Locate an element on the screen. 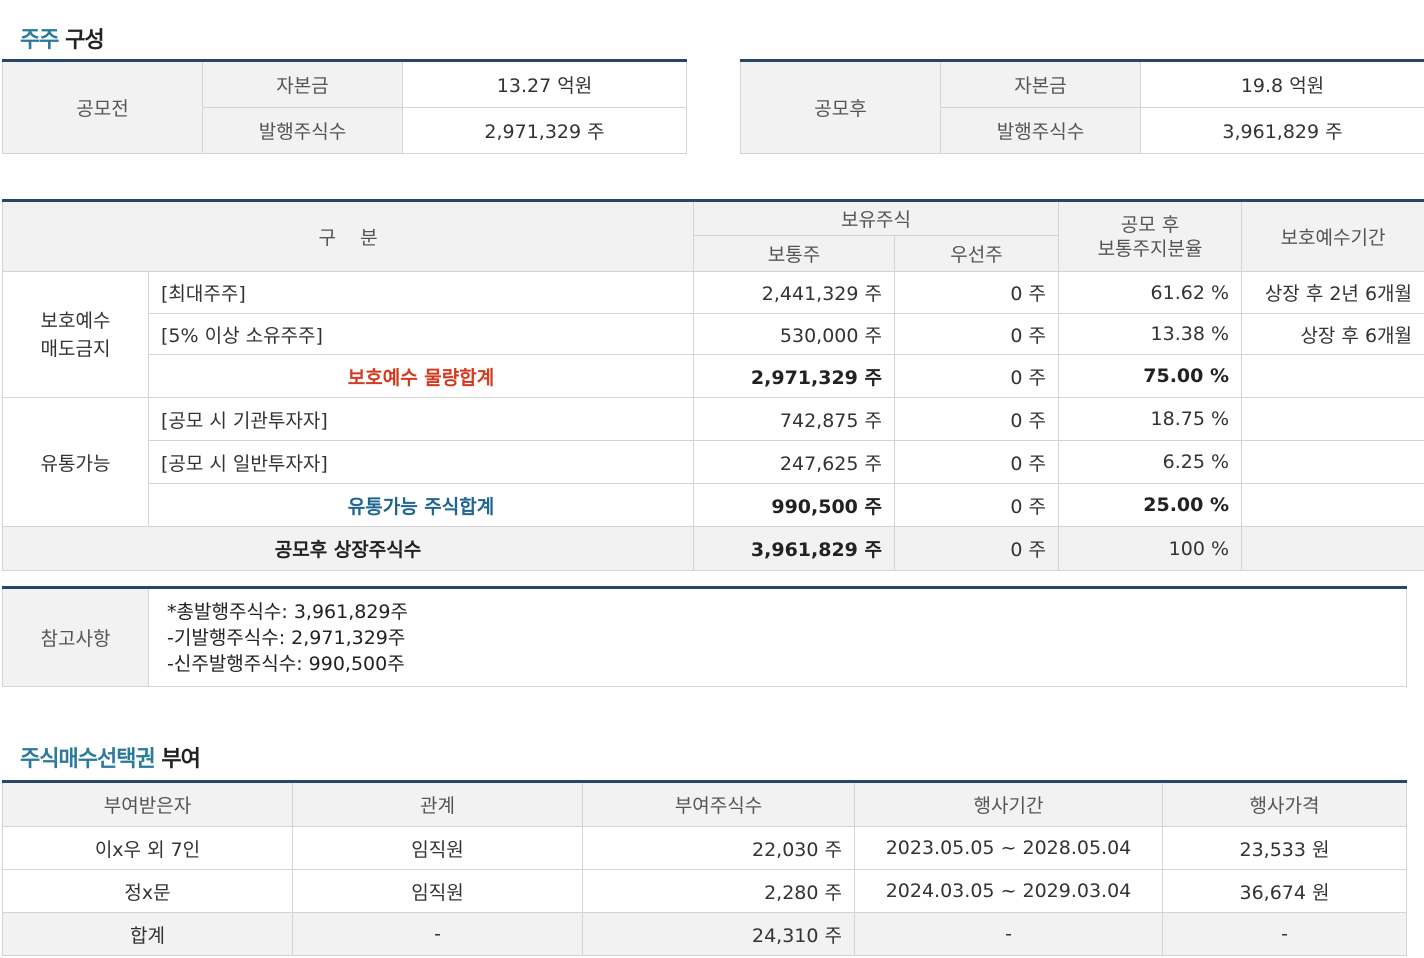  exercise-period: 2024.03.05 ~ 2029.03.04 is located at coordinates (1008, 891).